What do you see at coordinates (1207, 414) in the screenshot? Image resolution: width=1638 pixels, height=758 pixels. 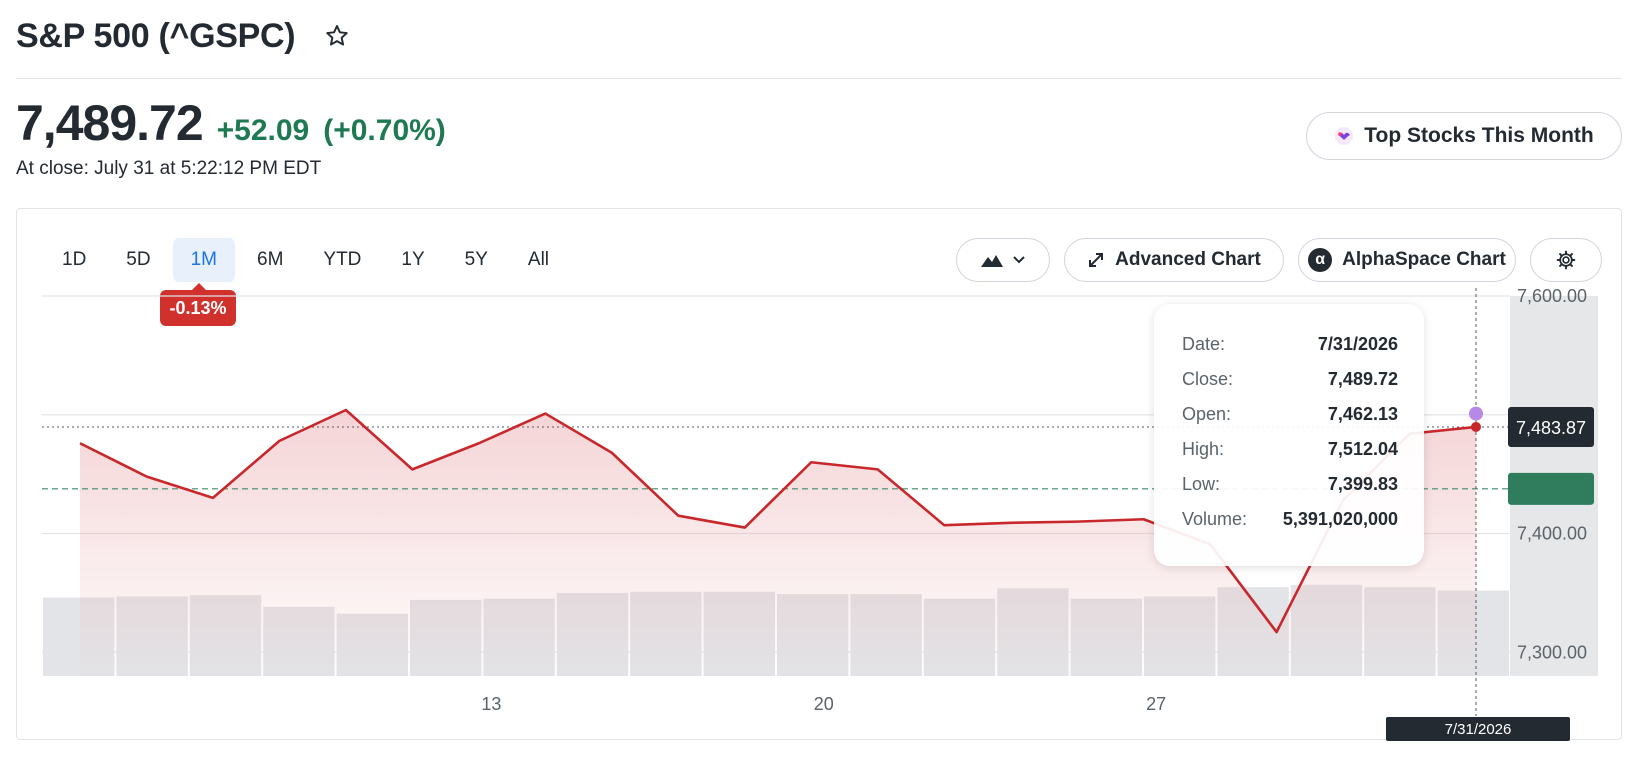 I see `tooltip-key: Open:` at bounding box center [1207, 414].